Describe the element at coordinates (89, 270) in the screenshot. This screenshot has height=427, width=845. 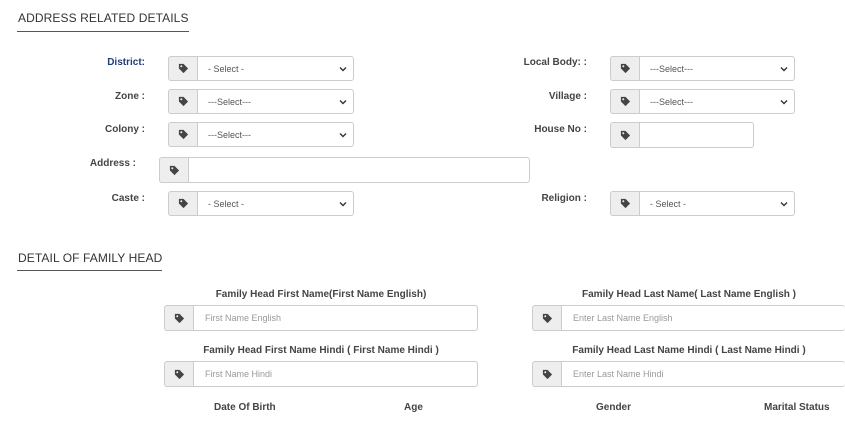
I see `section-underline-family-head` at that location.